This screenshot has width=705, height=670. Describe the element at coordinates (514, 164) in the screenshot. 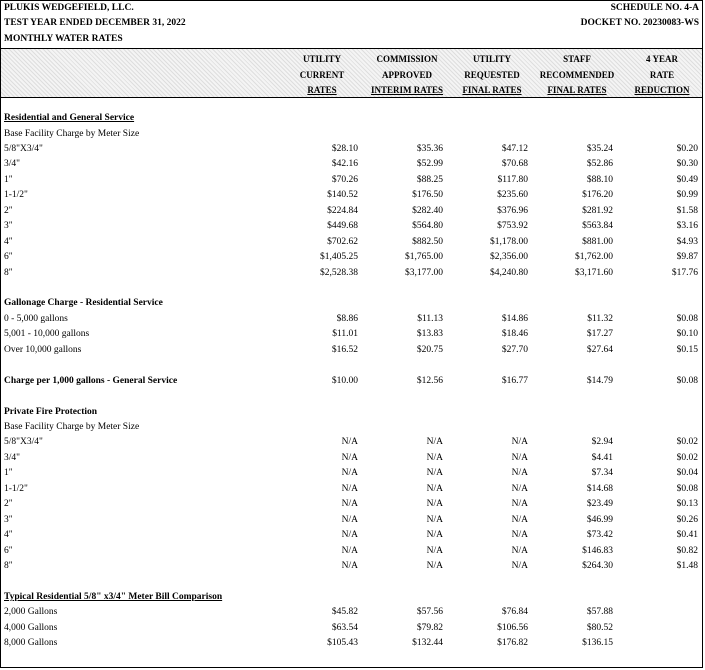

I see `rate-cell: $70.68` at that location.